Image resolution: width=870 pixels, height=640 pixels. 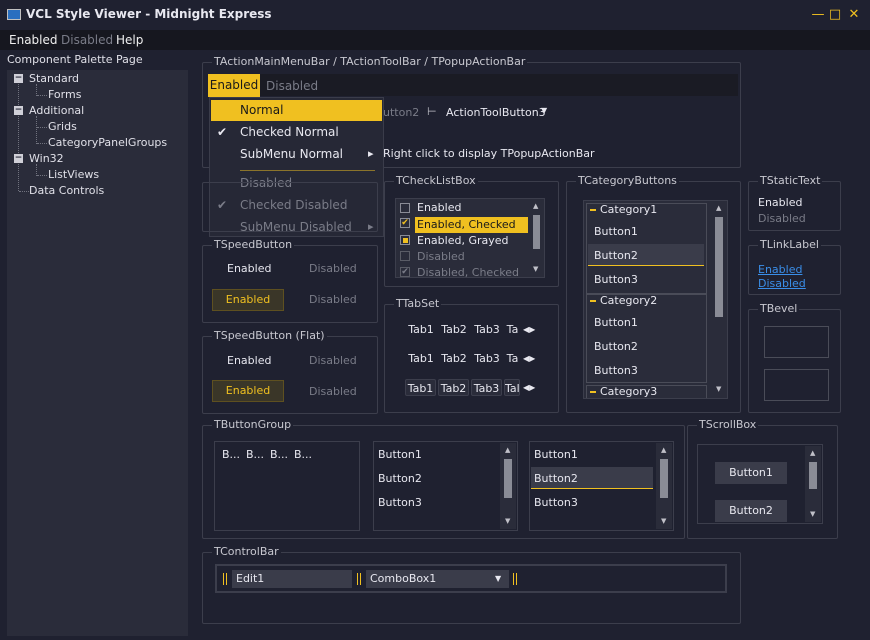 I want to click on checkbox-icon, so click(x=405, y=208).